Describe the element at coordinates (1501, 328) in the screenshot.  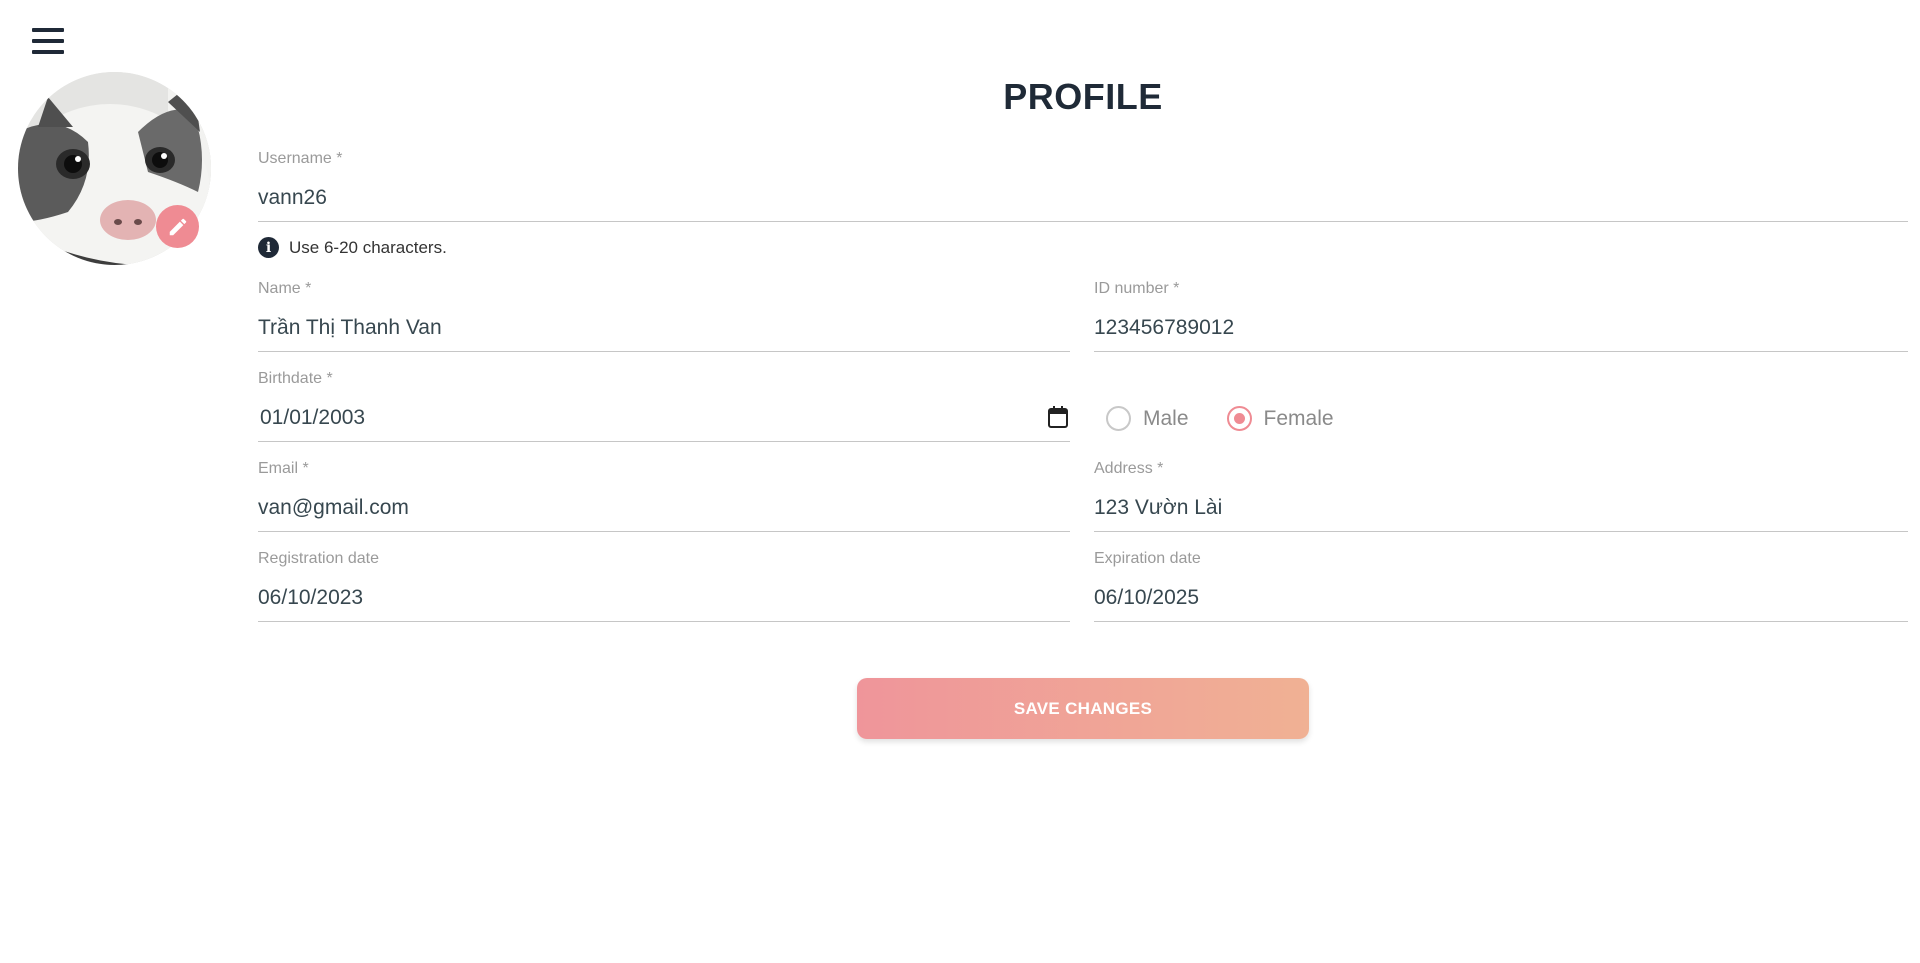
I see `id-number-input: 123456789012` at that location.